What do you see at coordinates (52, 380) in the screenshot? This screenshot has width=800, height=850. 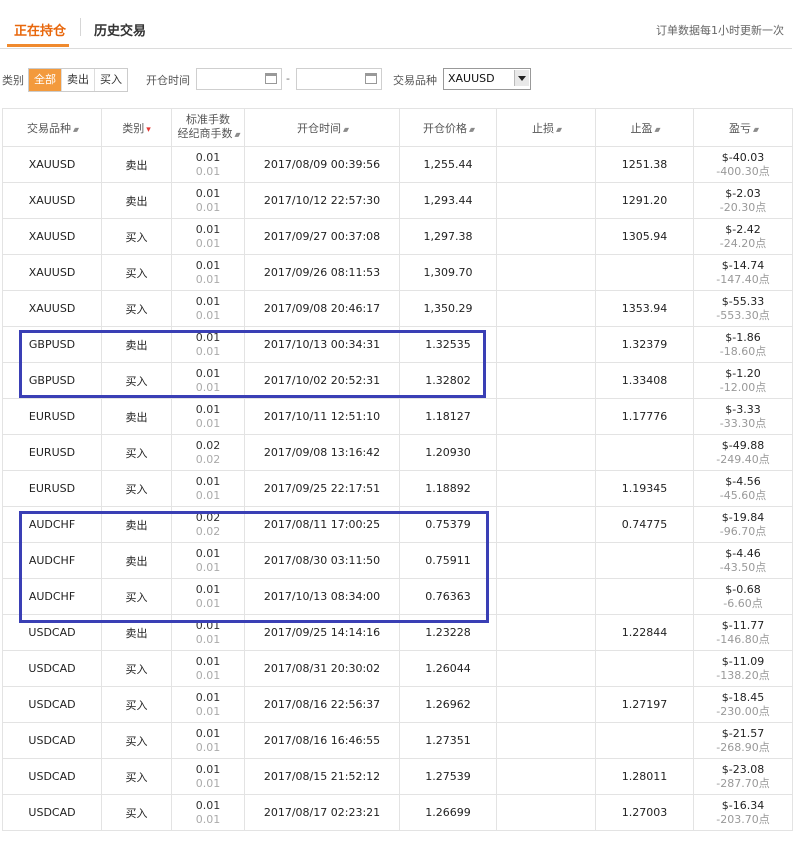 I see `cell-symbol: GBPUSD` at bounding box center [52, 380].